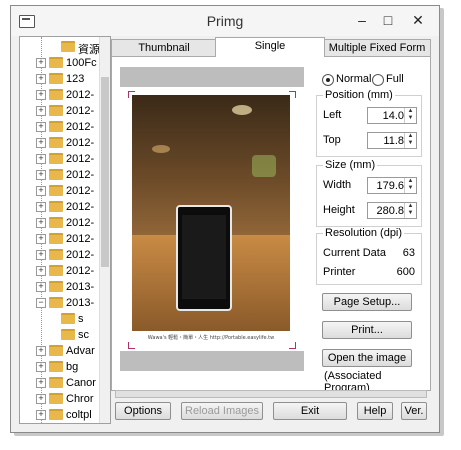 This screenshot has height=450, width=461. Describe the element at coordinates (60, 367) in the screenshot. I see `tree-item: + bg` at that location.